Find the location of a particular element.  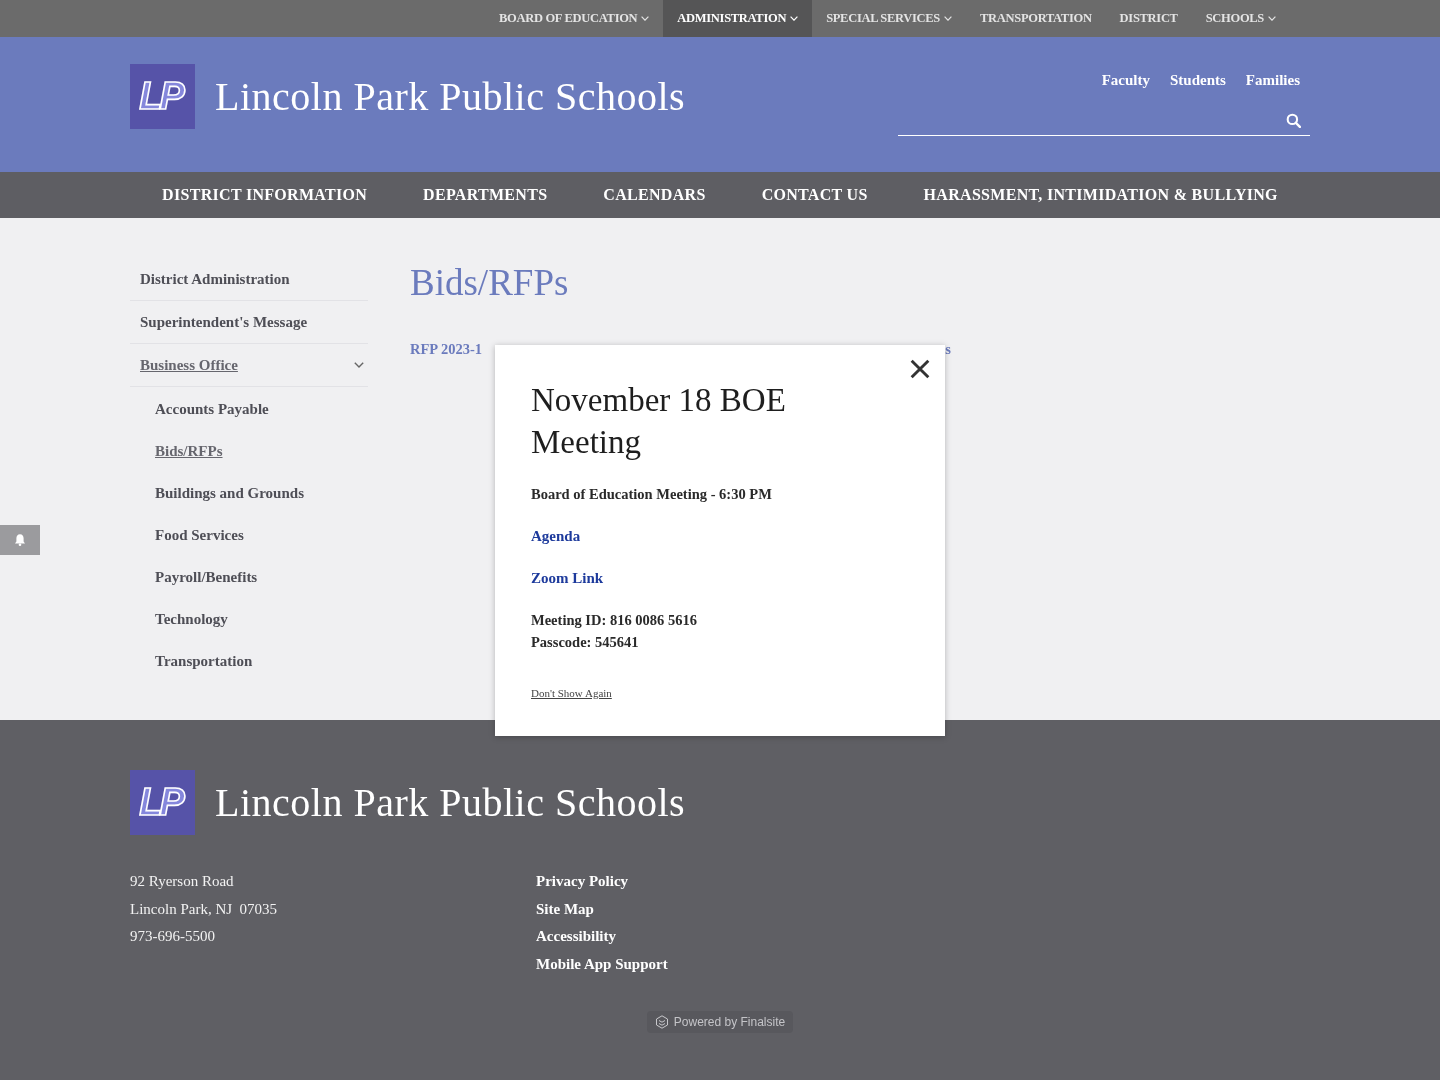

main-nav-link: HARASSMENT, INTIMIDATION & BULLYING is located at coordinates (1100, 195).